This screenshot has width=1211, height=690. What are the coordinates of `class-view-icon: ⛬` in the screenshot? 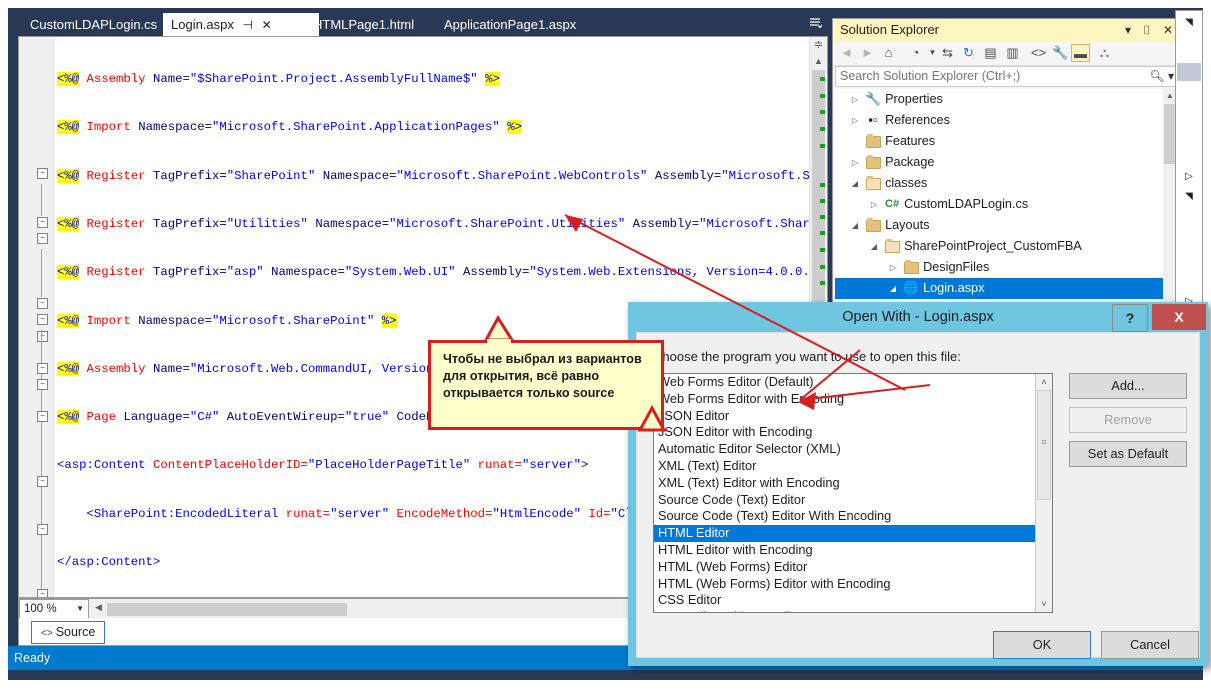 It's located at (1104, 53).